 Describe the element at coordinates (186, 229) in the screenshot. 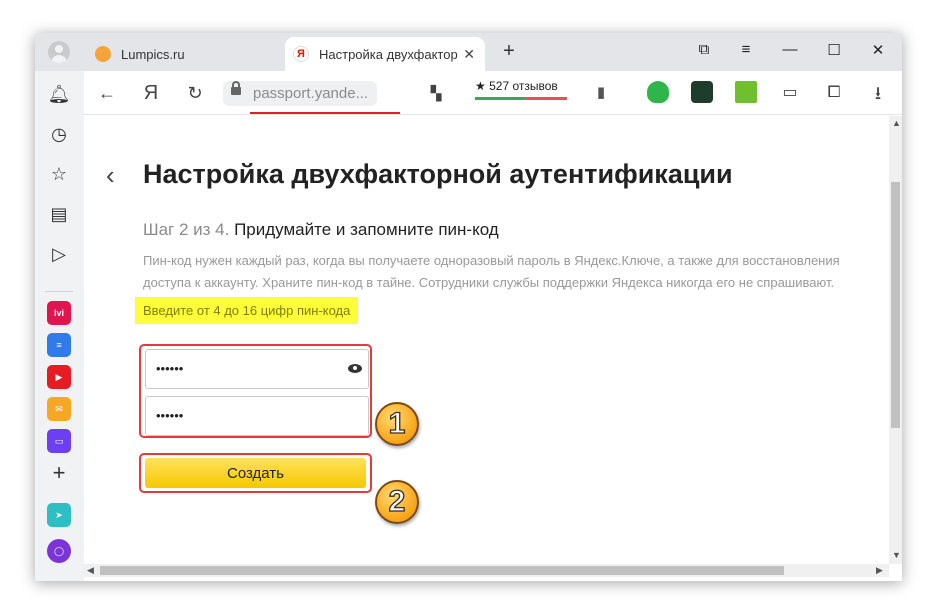

I see `step-number: Шаг 2 из 4.` at that location.